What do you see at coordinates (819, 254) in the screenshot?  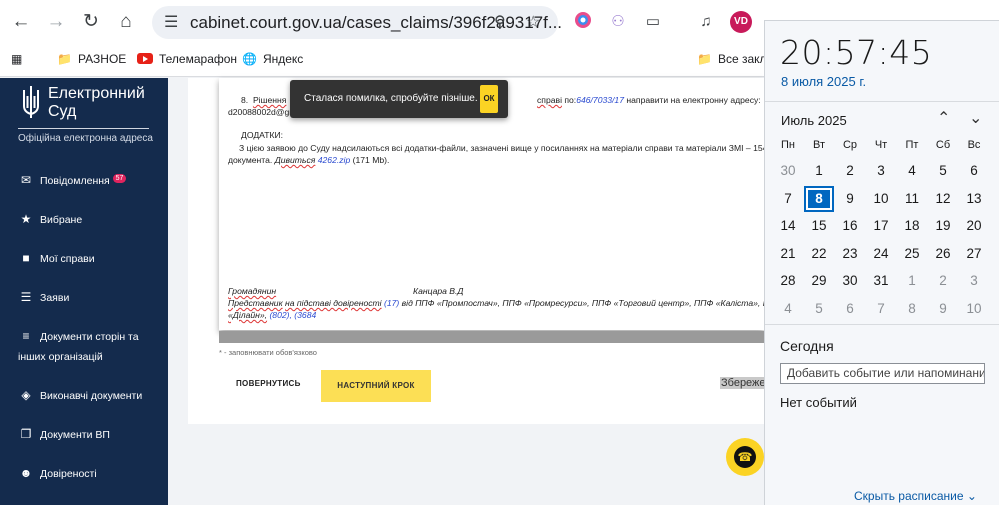 I see `calendar-day: 22` at bounding box center [819, 254].